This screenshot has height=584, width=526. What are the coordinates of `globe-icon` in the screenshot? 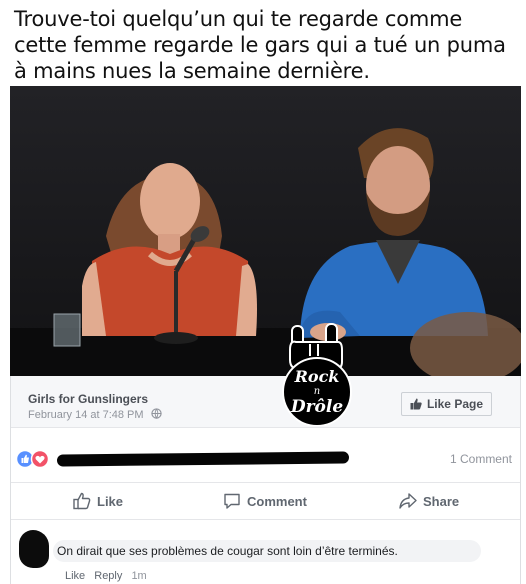 It's located at (156, 413).